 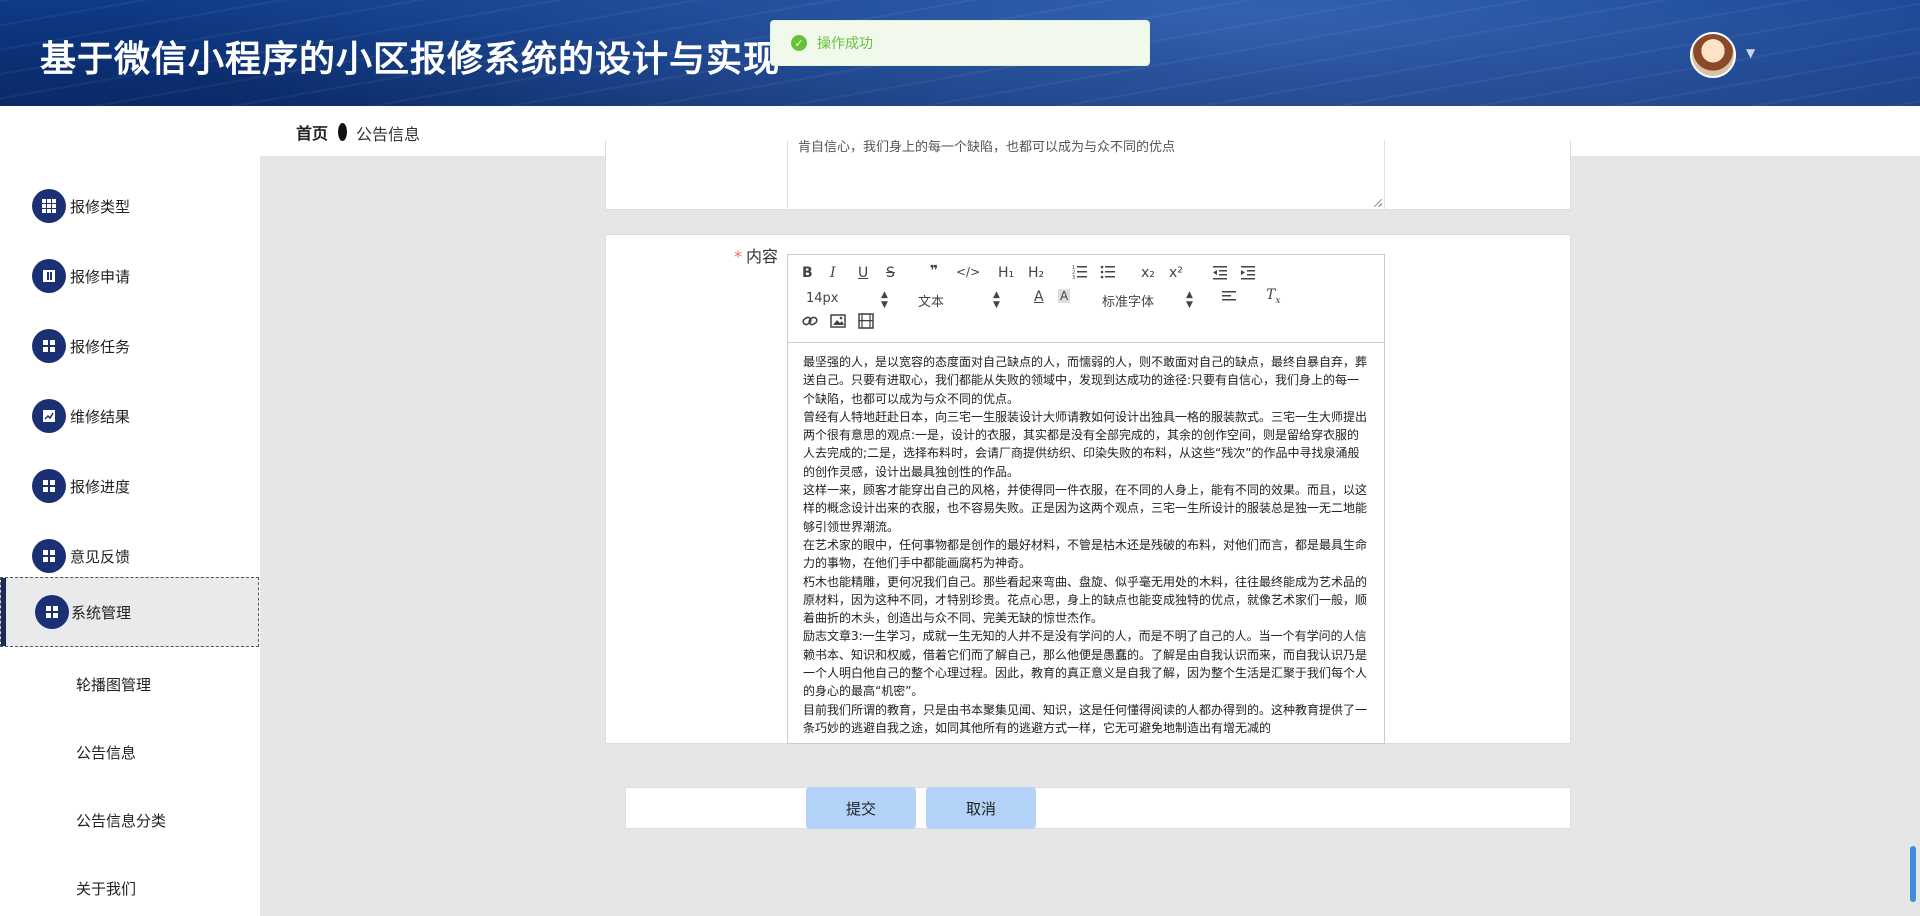 What do you see at coordinates (312, 132) in the screenshot?
I see `breadcrumb-home: 首页` at bounding box center [312, 132].